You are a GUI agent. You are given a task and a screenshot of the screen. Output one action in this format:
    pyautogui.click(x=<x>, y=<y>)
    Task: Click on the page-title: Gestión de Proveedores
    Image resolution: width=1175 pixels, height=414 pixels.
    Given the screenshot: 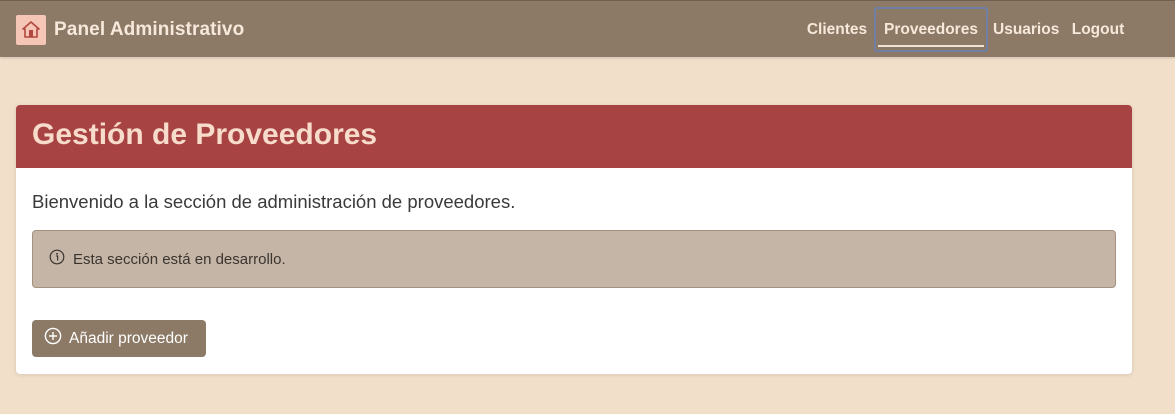 What is the action you would take?
    pyautogui.click(x=205, y=134)
    